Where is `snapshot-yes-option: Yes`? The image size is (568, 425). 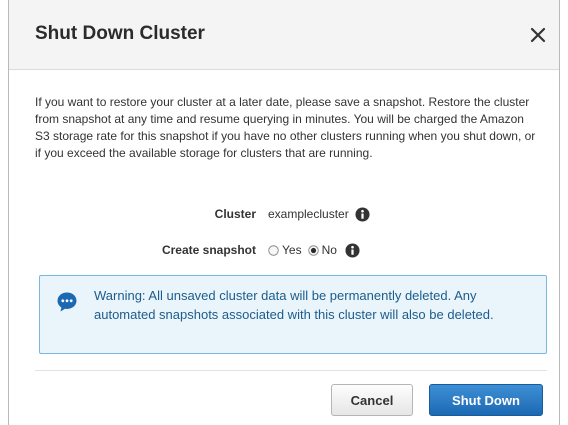
snapshot-yes-option: Yes is located at coordinates (285, 250).